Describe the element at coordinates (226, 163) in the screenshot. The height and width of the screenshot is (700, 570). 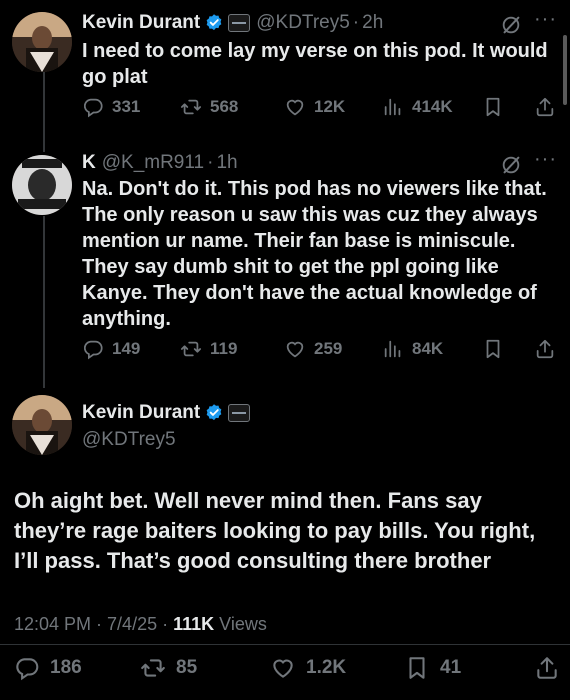
I see `timestamp: 1h` at that location.